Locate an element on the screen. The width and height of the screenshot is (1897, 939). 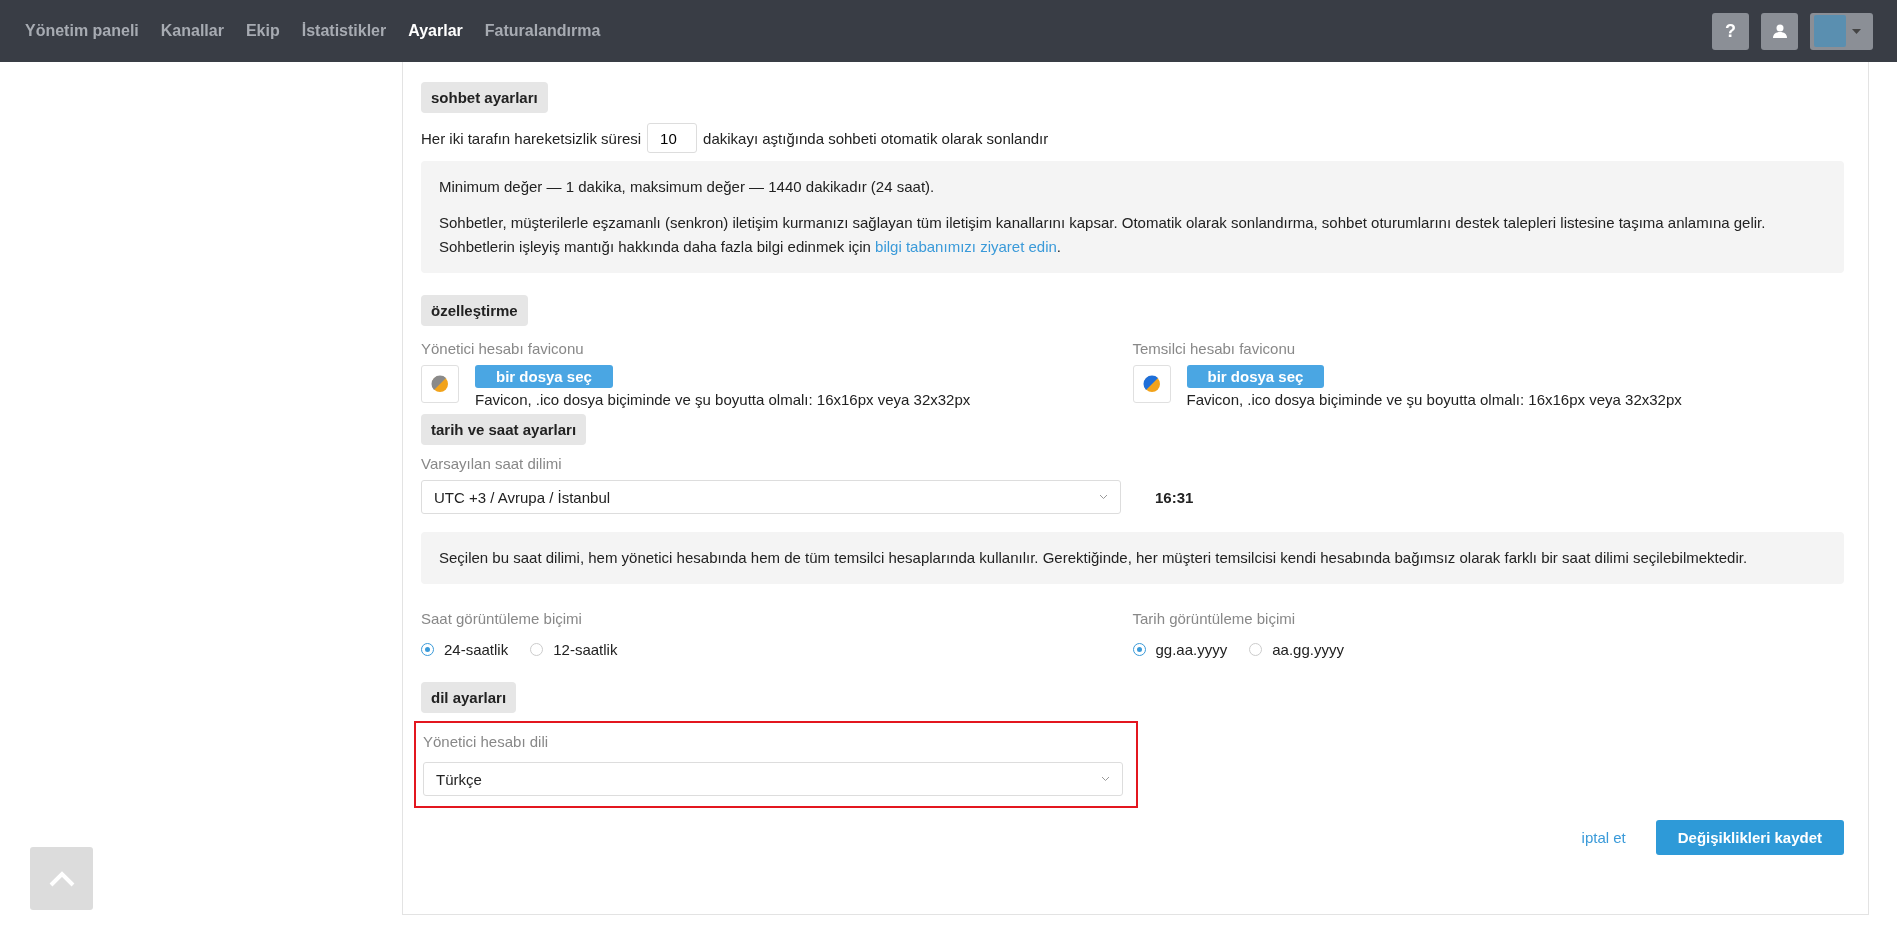
help-button: ? is located at coordinates (1730, 31).